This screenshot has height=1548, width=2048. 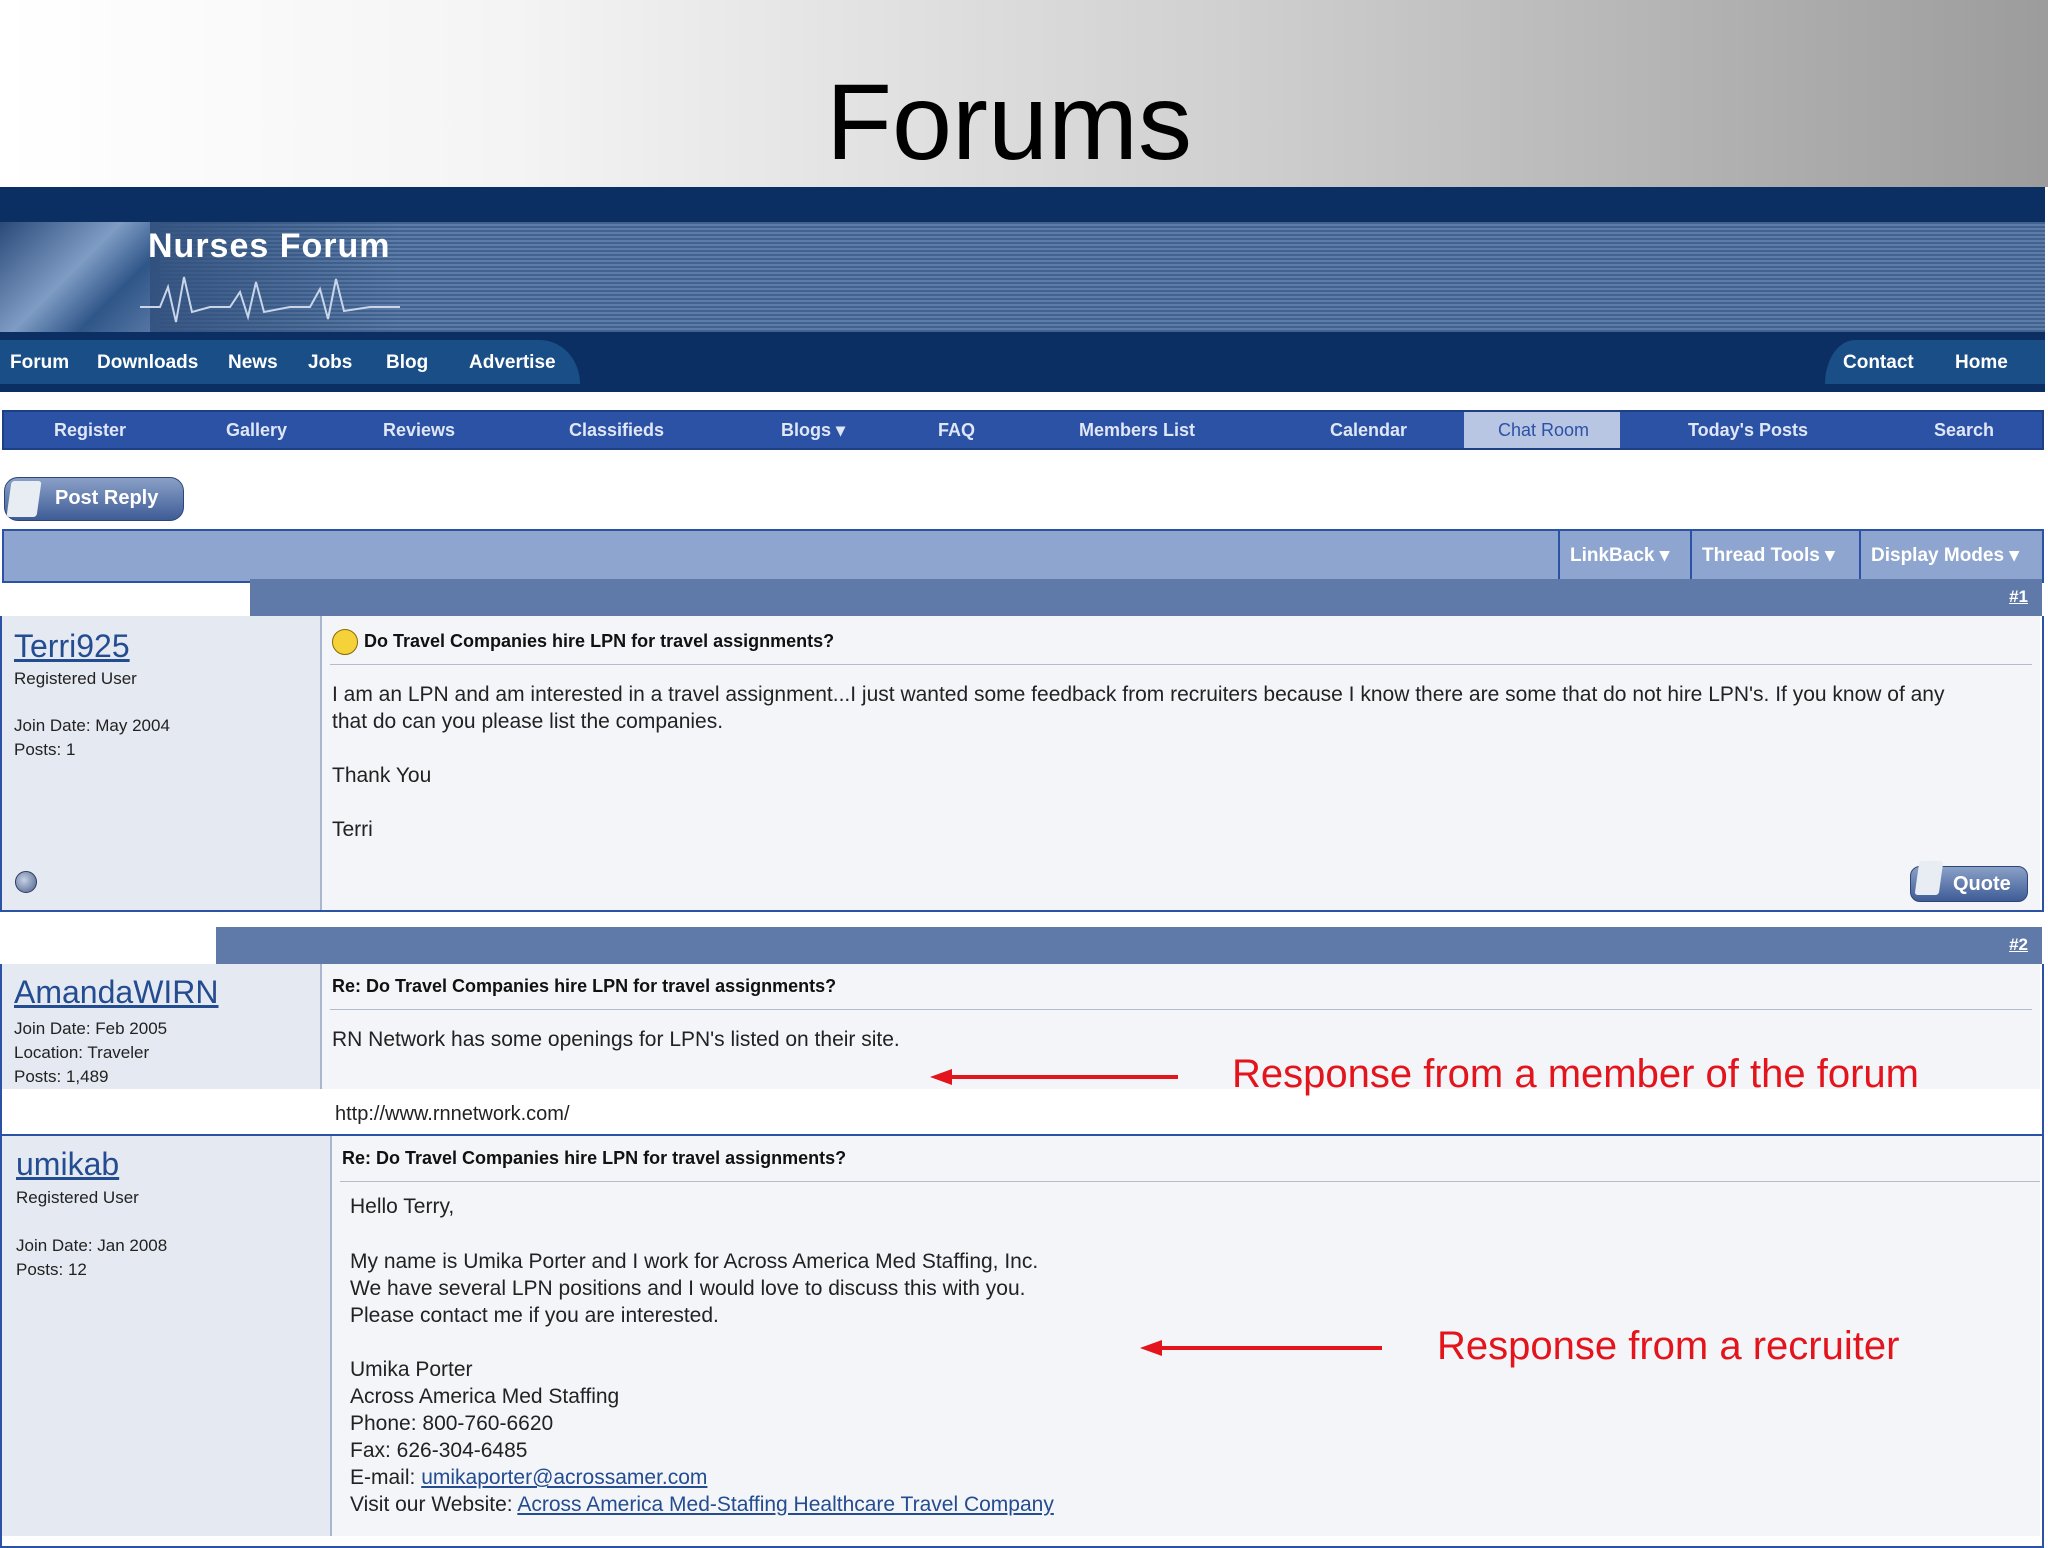 I want to click on thread-tools-menu: Thread Tools ▾, so click(x=1762, y=556).